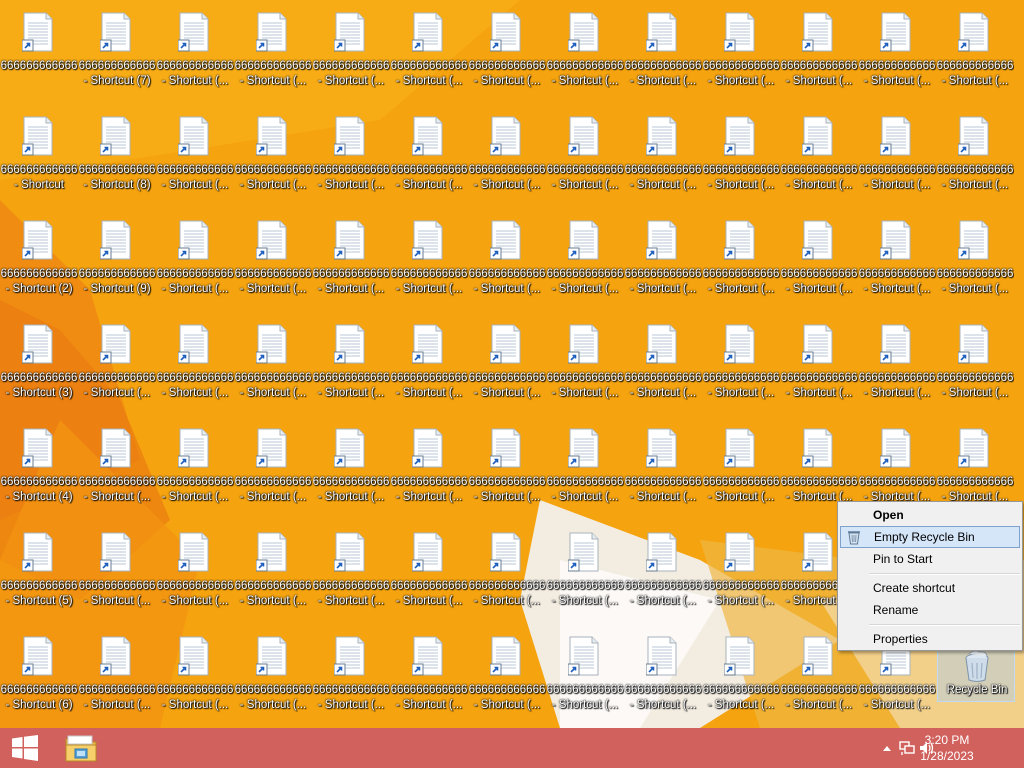 The width and height of the screenshot is (1024, 768). What do you see at coordinates (39, 154) in the screenshot?
I see `desktop-shortcut-icon: 666666666666 - Shortcut` at bounding box center [39, 154].